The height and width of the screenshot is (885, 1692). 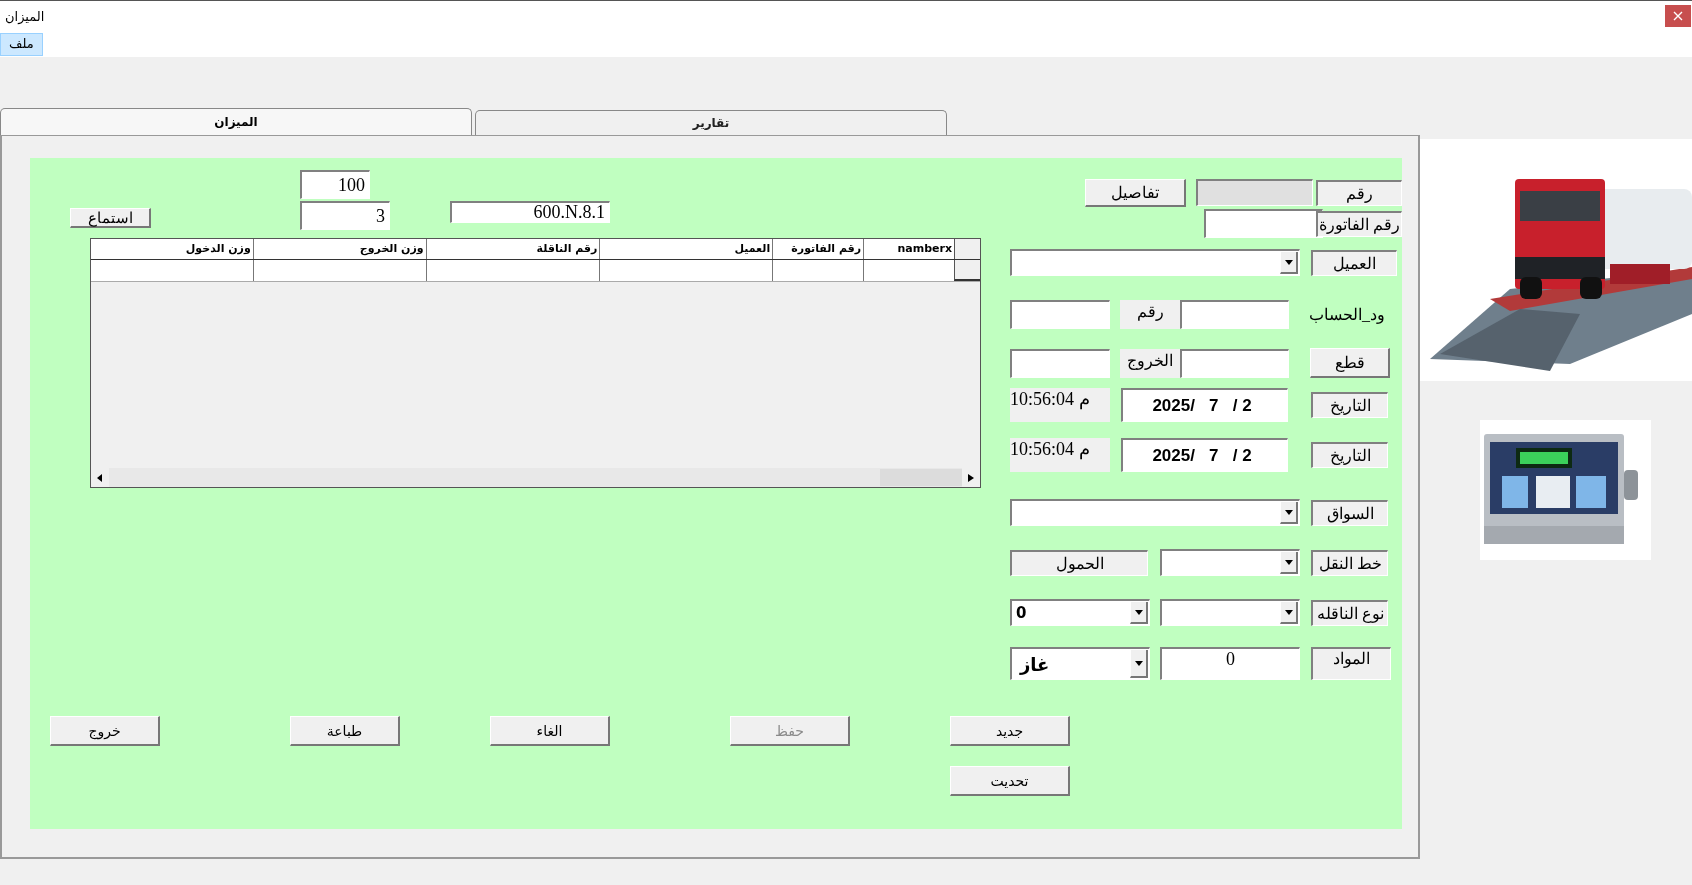 I want to click on window-title: الميزان, so click(x=25, y=16).